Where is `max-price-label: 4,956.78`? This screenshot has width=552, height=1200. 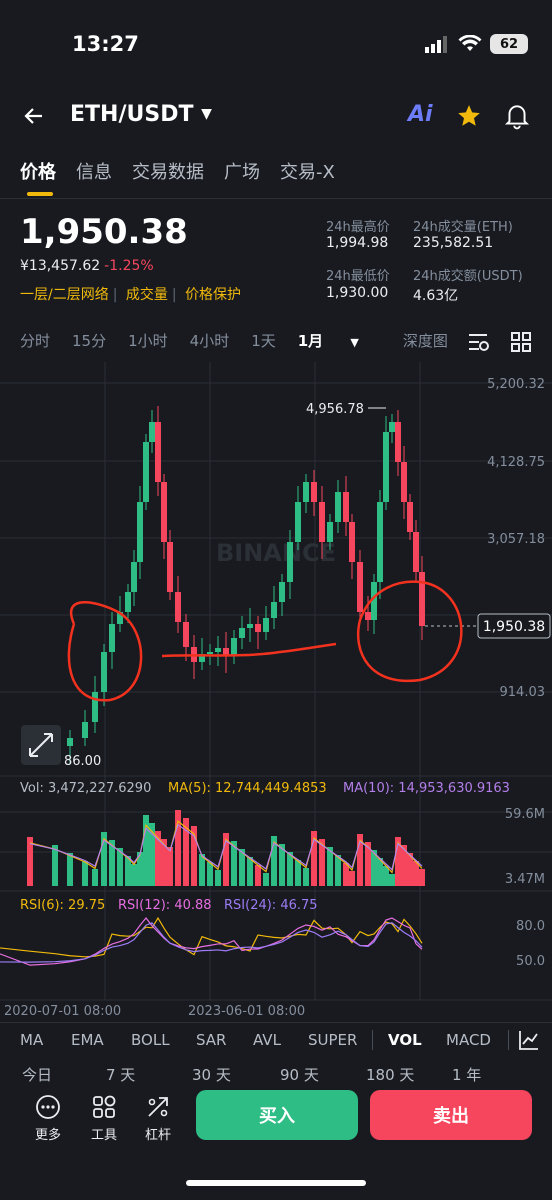 max-price-label: 4,956.78 is located at coordinates (335, 409).